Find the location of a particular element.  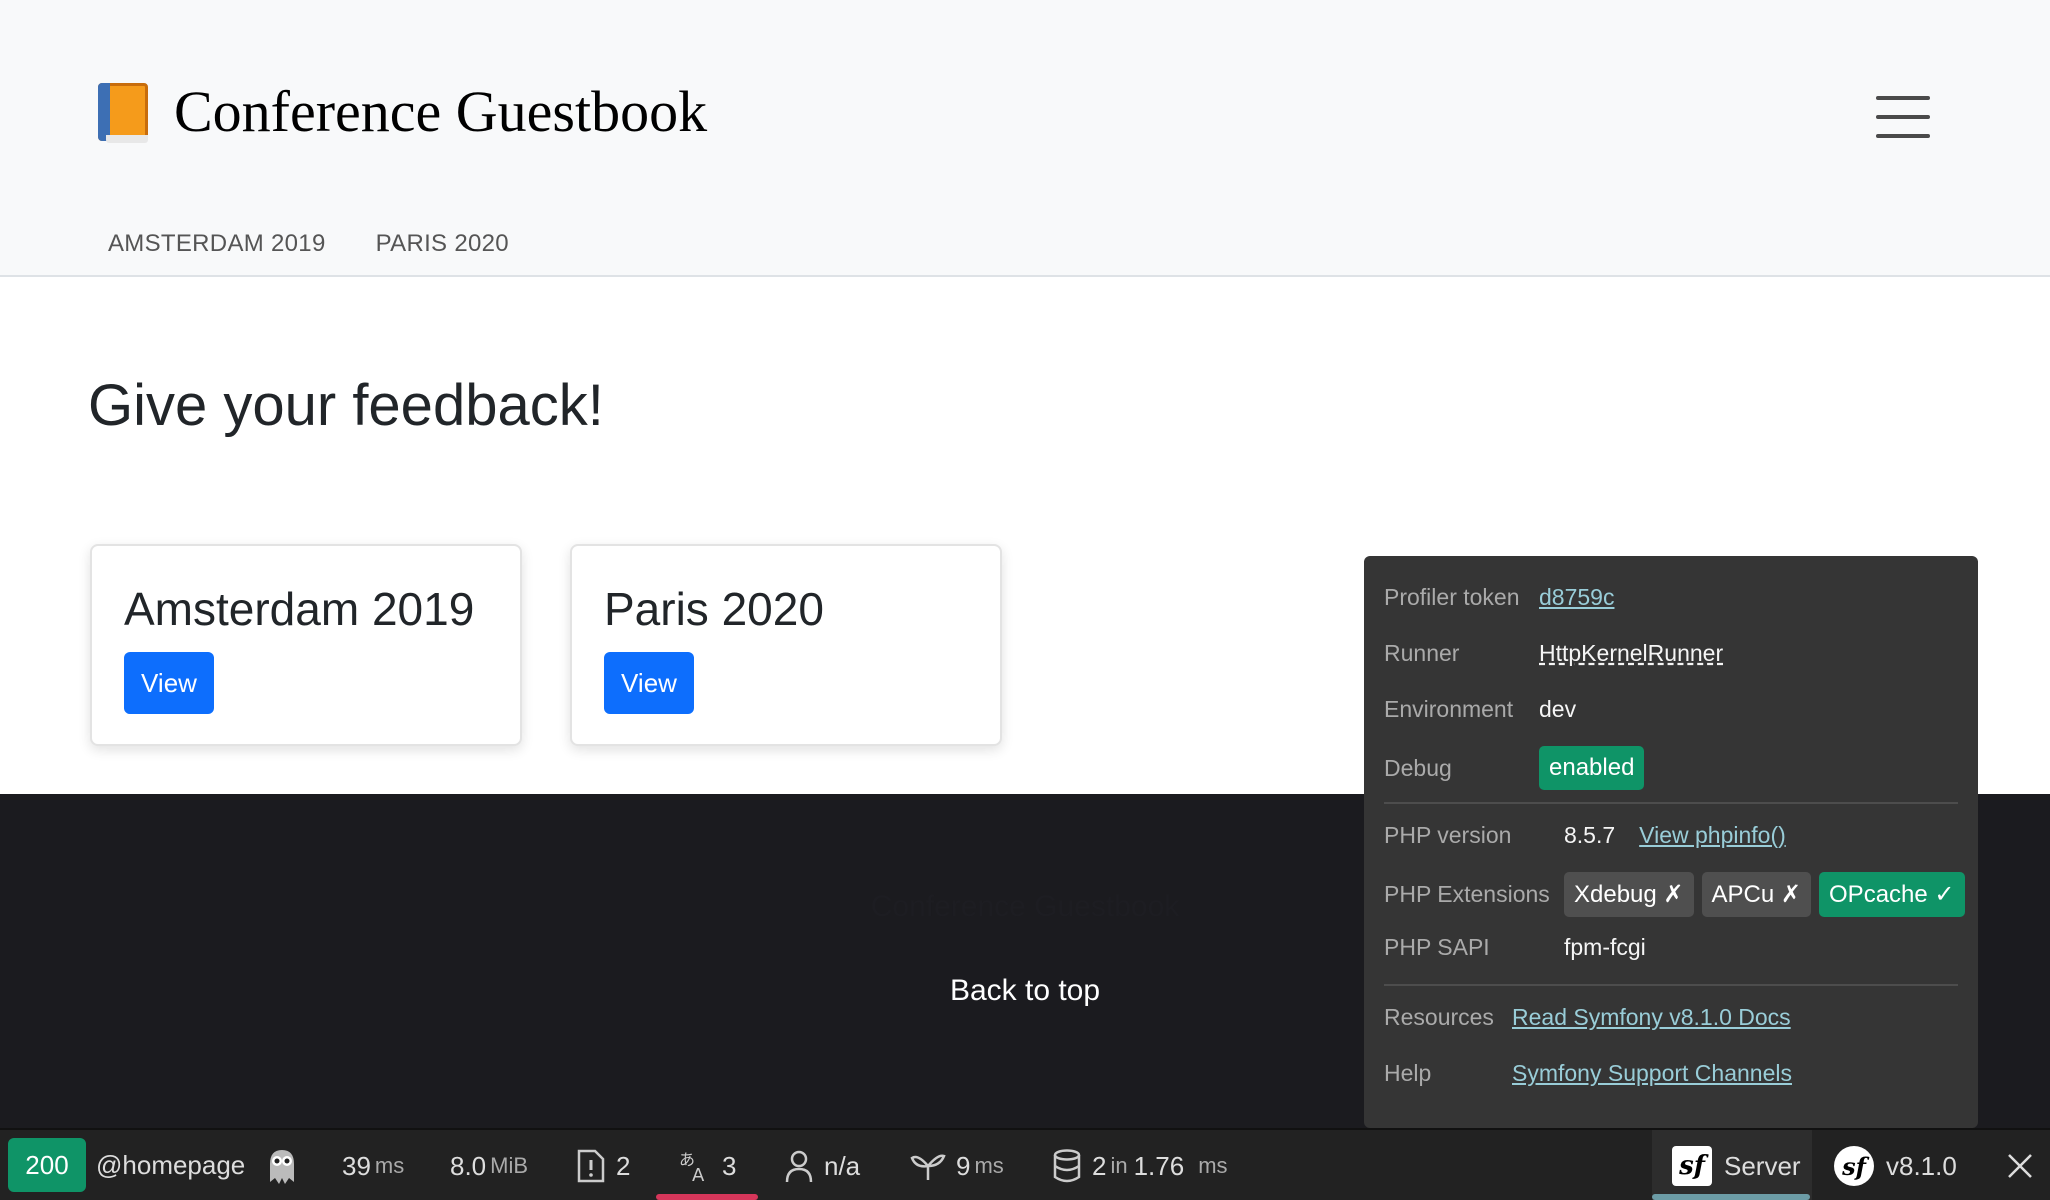

ghost-icon is located at coordinates (282, 1165).